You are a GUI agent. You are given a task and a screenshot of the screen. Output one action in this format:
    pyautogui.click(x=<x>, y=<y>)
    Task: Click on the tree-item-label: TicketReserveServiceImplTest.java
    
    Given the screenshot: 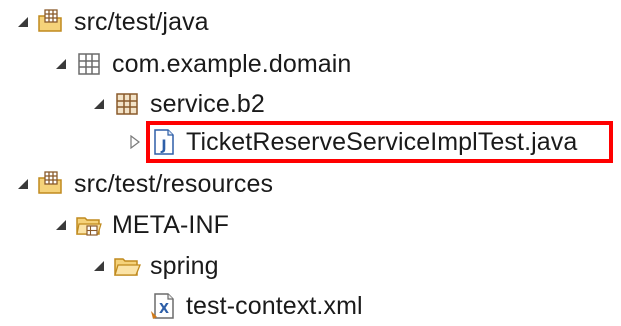 What is the action you would take?
    pyautogui.click(x=382, y=142)
    